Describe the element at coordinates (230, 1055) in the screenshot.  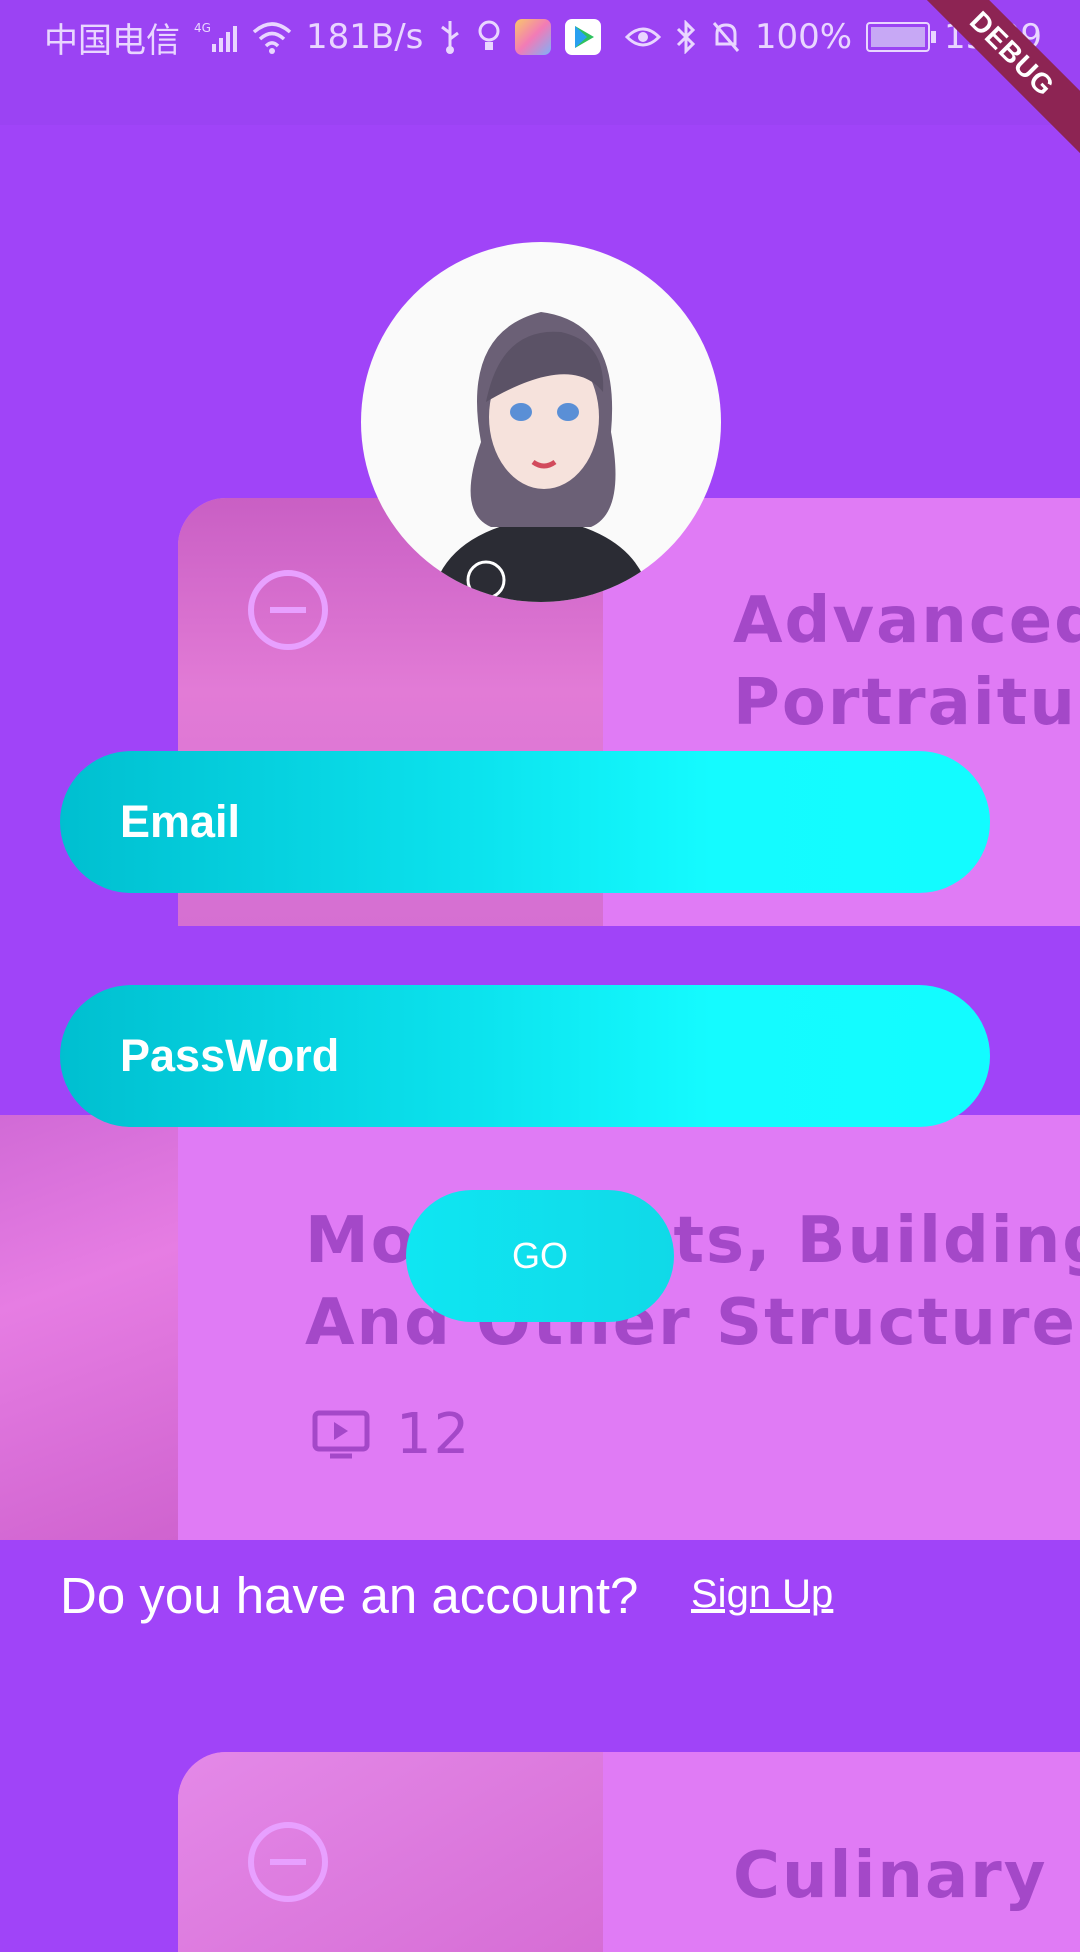
I see `password-label: PassWord` at that location.